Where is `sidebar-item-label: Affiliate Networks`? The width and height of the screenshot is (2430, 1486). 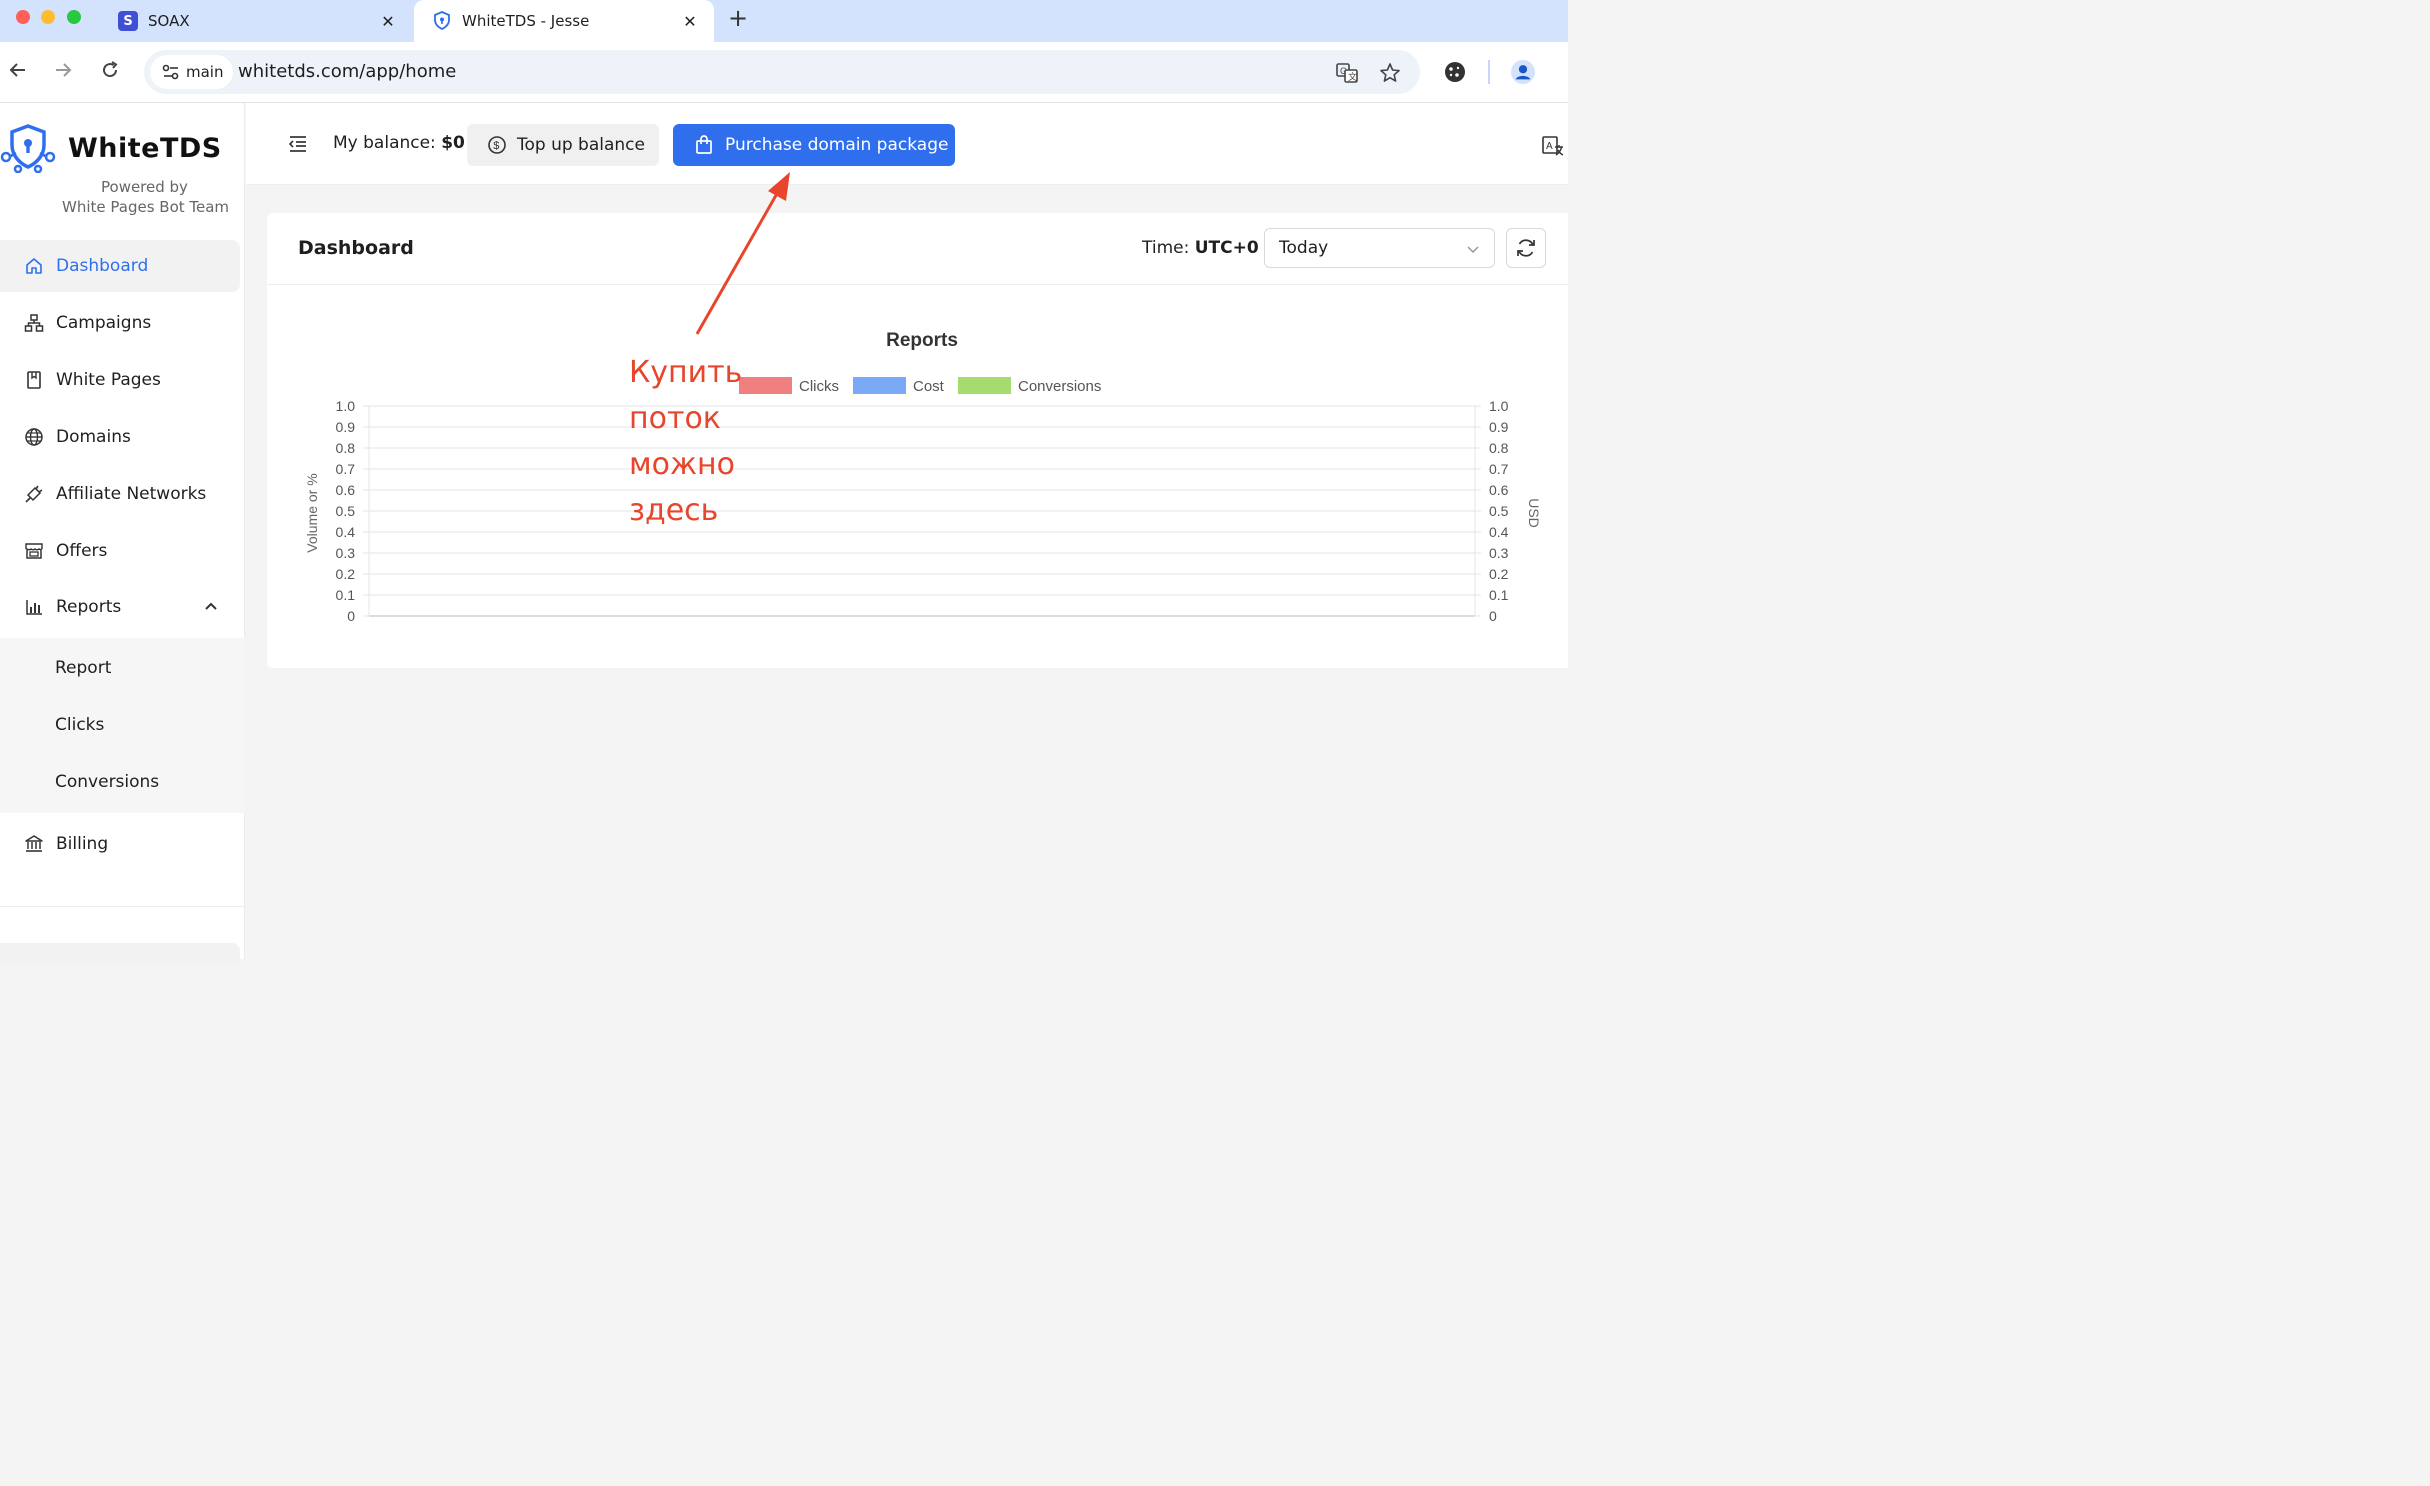
sidebar-item-label: Affiliate Networks is located at coordinates (131, 494).